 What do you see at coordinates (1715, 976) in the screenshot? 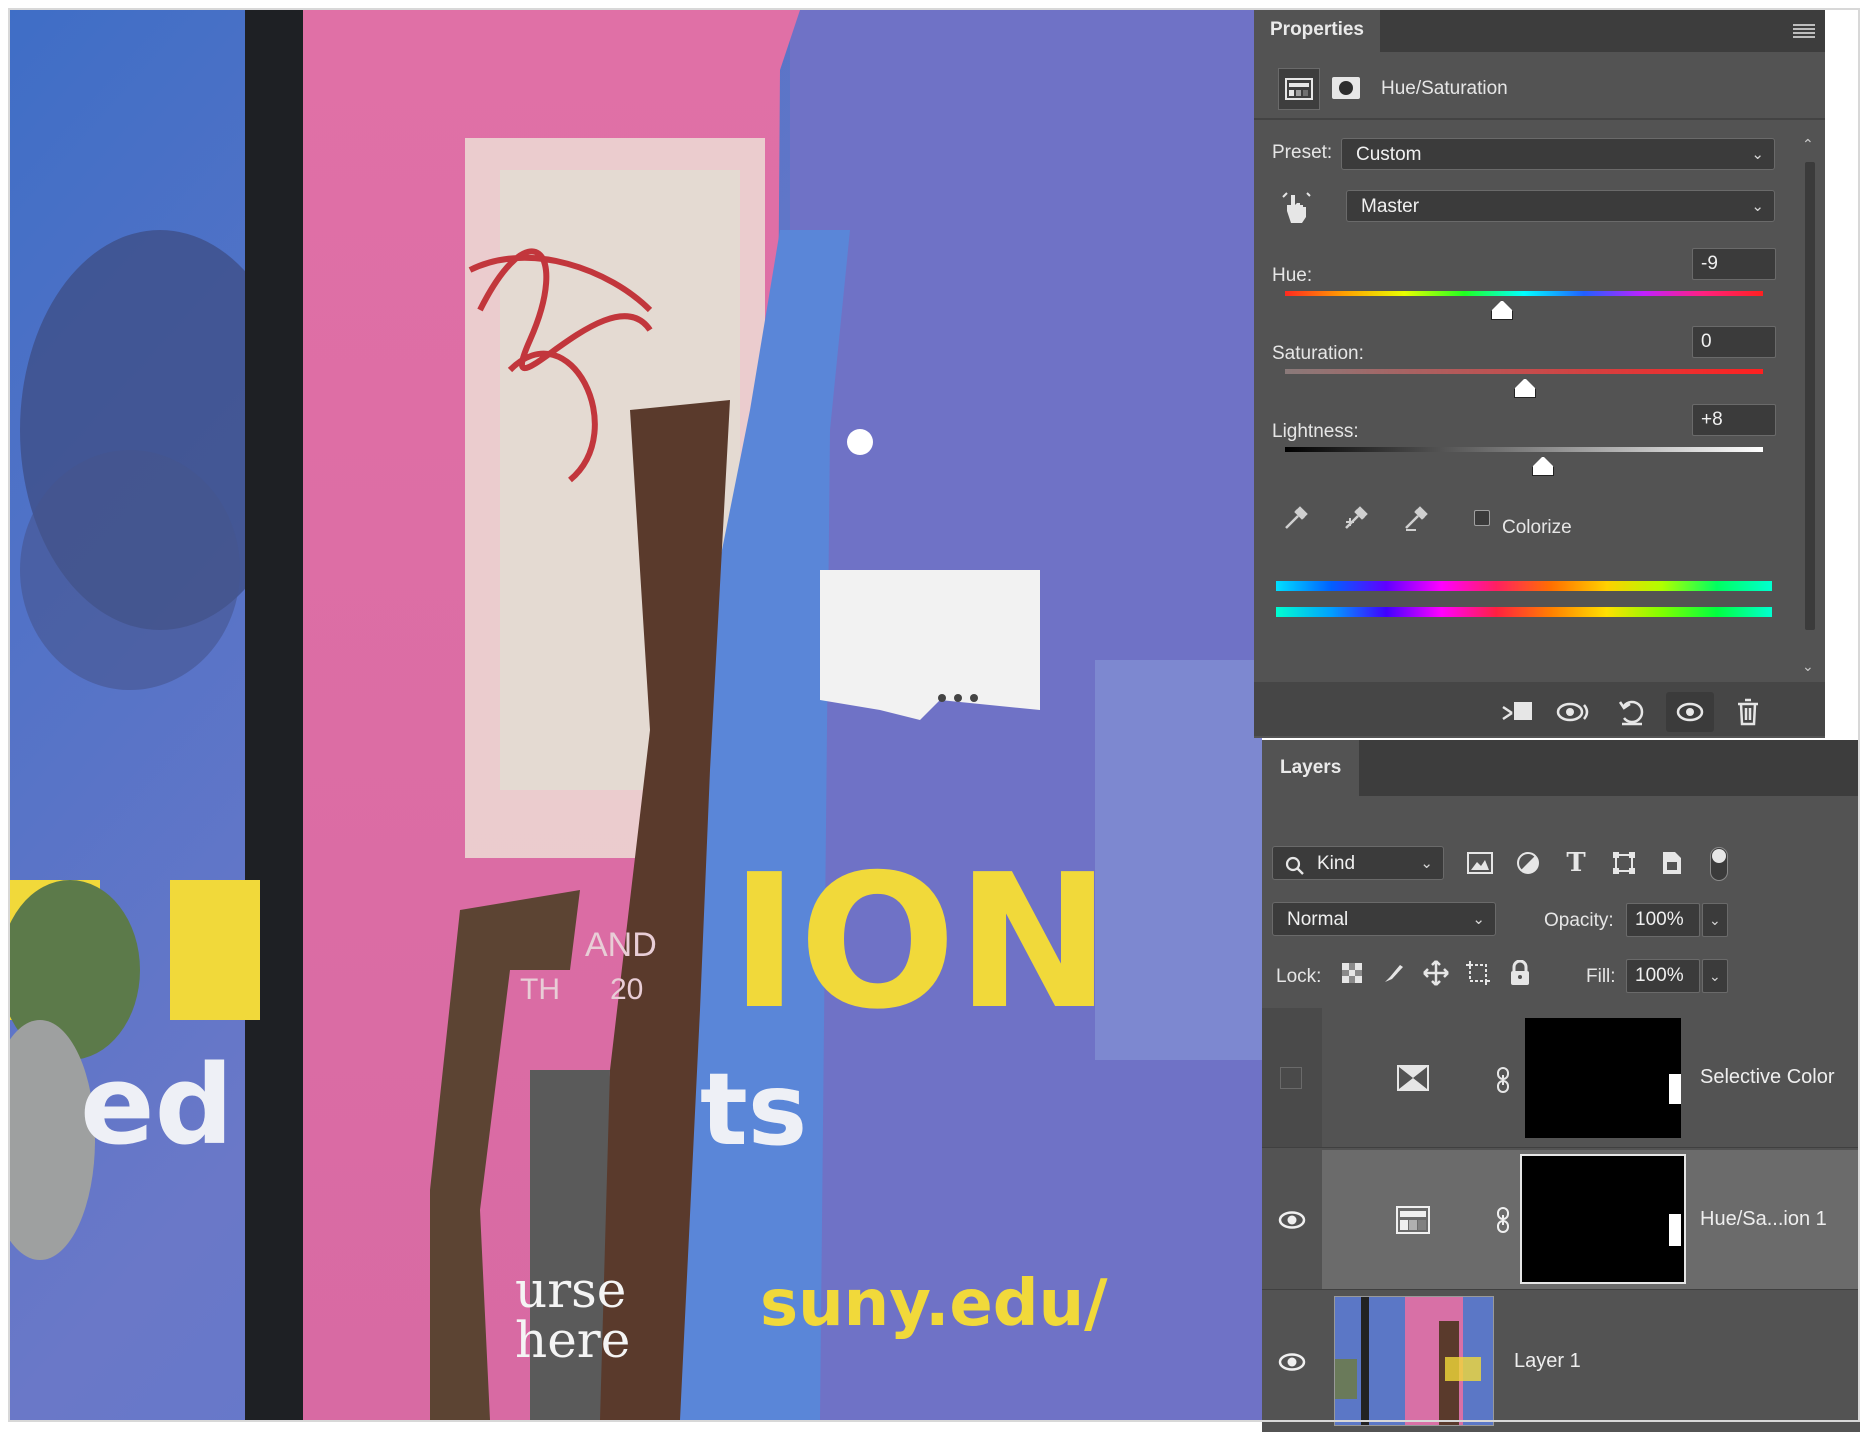
I see `fill-chevron-icon: ⌄` at bounding box center [1715, 976].